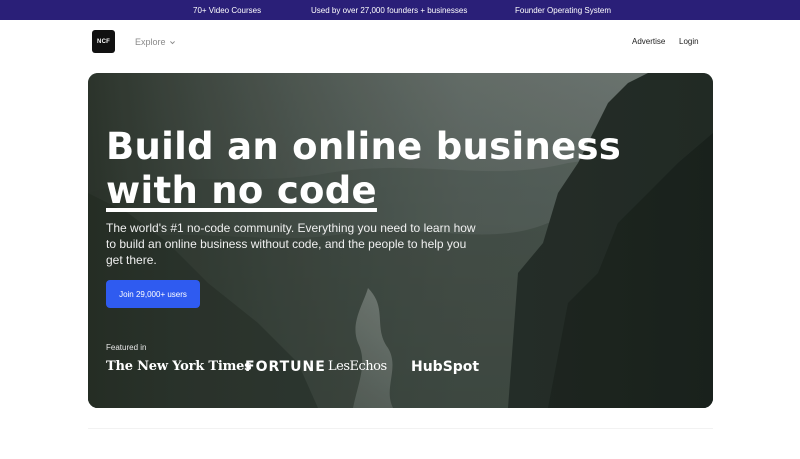 This screenshot has width=800, height=459. I want to click on explore-label: Explore, so click(150, 42).